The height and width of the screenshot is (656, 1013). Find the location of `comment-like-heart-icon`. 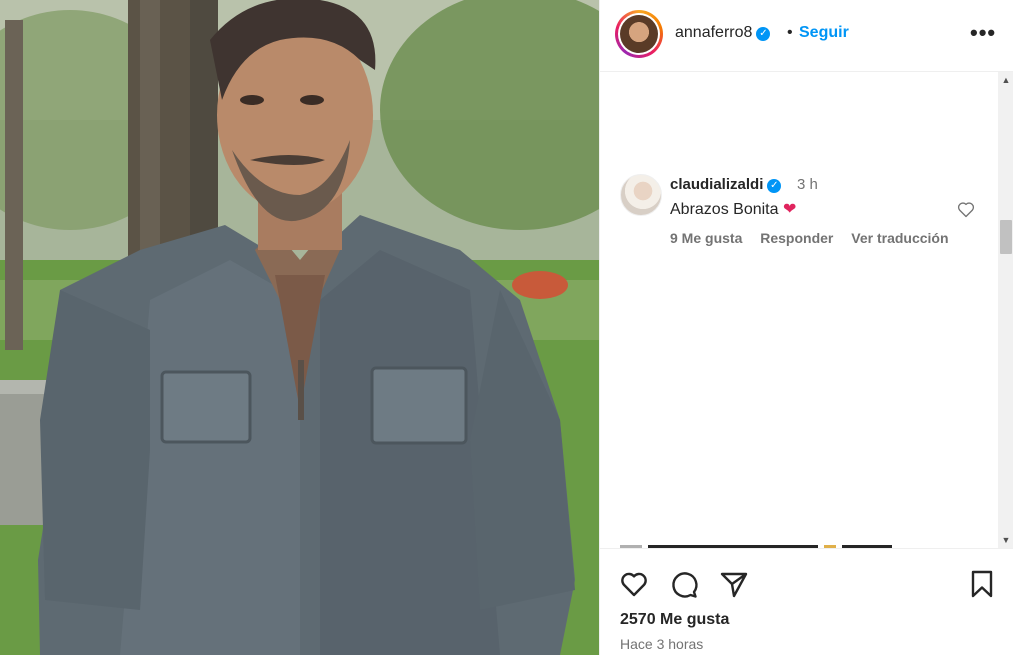

comment-like-heart-icon is located at coordinates (966, 209).